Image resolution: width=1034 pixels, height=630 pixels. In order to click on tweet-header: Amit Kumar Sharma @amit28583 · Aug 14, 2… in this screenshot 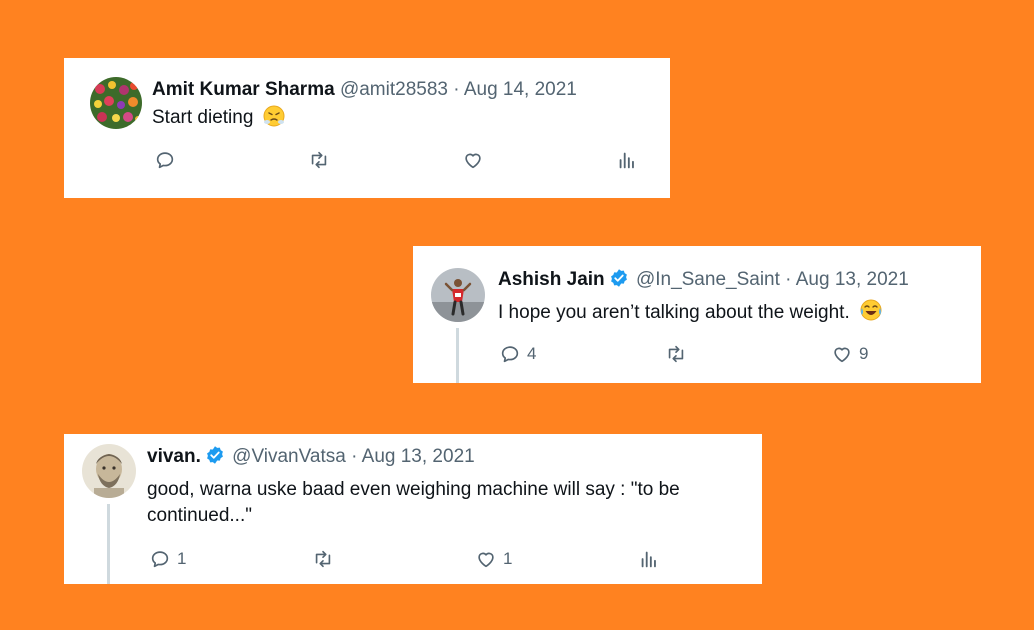, I will do `click(364, 90)`.